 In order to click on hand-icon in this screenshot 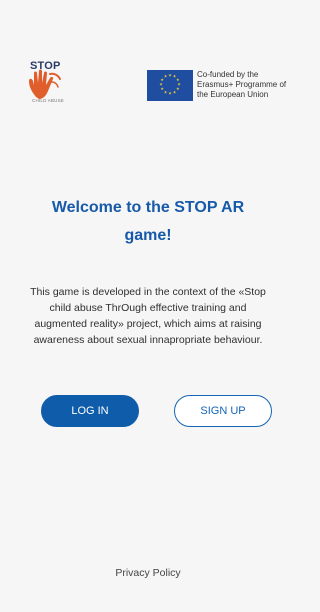, I will do `click(45, 84)`.